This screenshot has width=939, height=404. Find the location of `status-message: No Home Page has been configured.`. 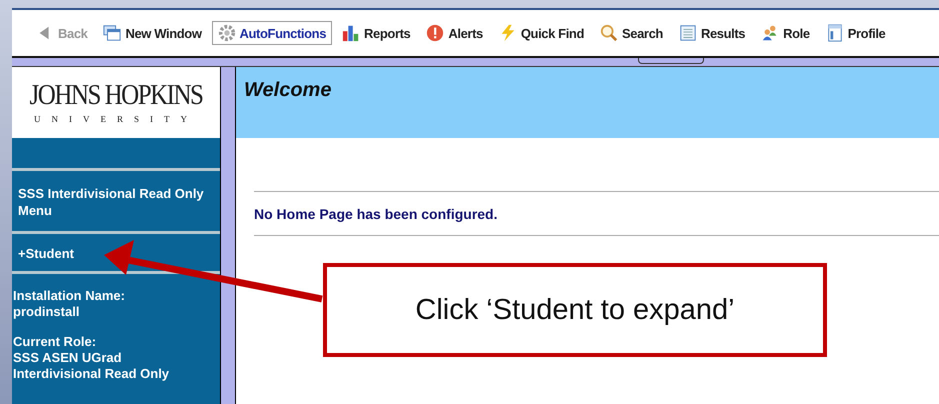

status-message: No Home Page has been configured. is located at coordinates (376, 214).